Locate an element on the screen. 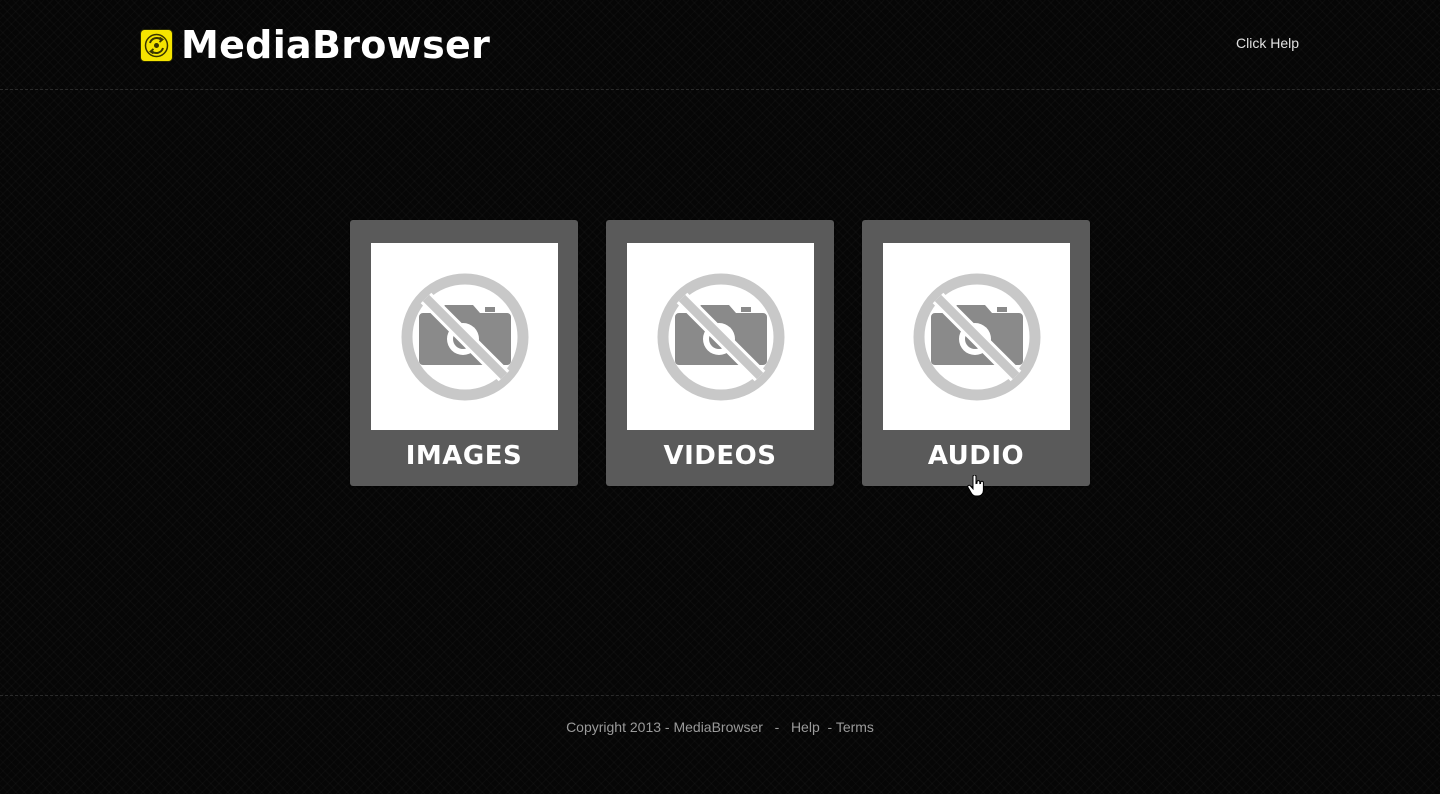 This screenshot has width=1440, height=794. recycle-badge-icon is located at coordinates (156, 45).